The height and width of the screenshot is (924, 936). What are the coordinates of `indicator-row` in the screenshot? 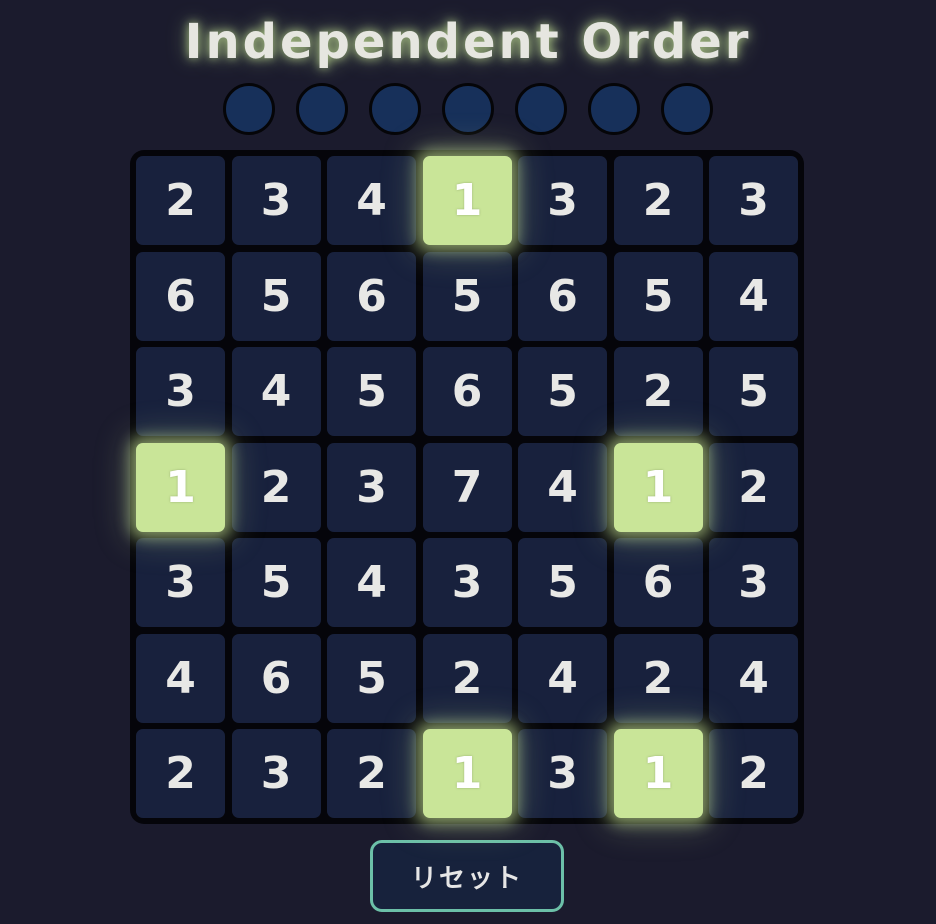 It's located at (468, 109).